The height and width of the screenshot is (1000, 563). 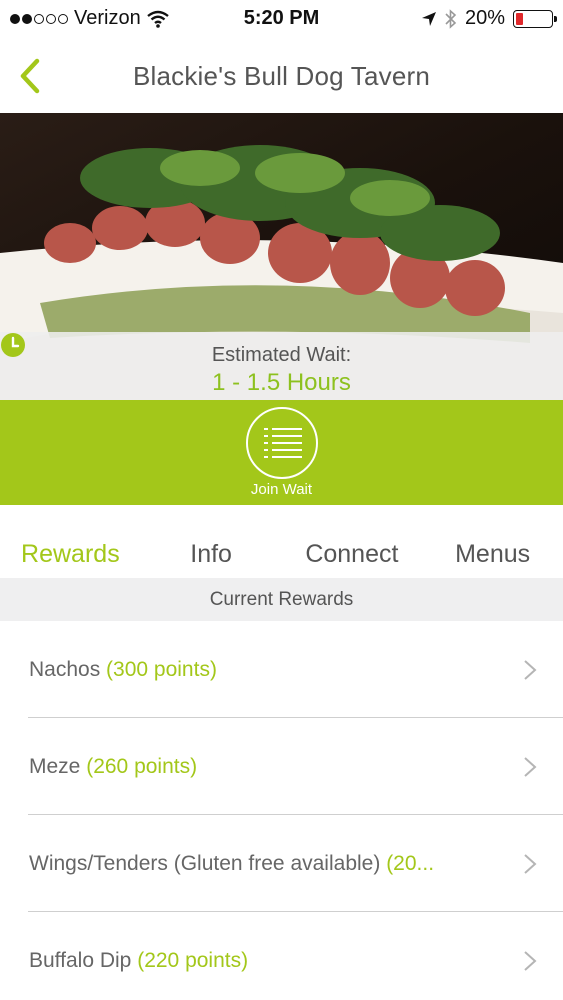 I want to click on status-right: 20%, so click(x=489, y=18).